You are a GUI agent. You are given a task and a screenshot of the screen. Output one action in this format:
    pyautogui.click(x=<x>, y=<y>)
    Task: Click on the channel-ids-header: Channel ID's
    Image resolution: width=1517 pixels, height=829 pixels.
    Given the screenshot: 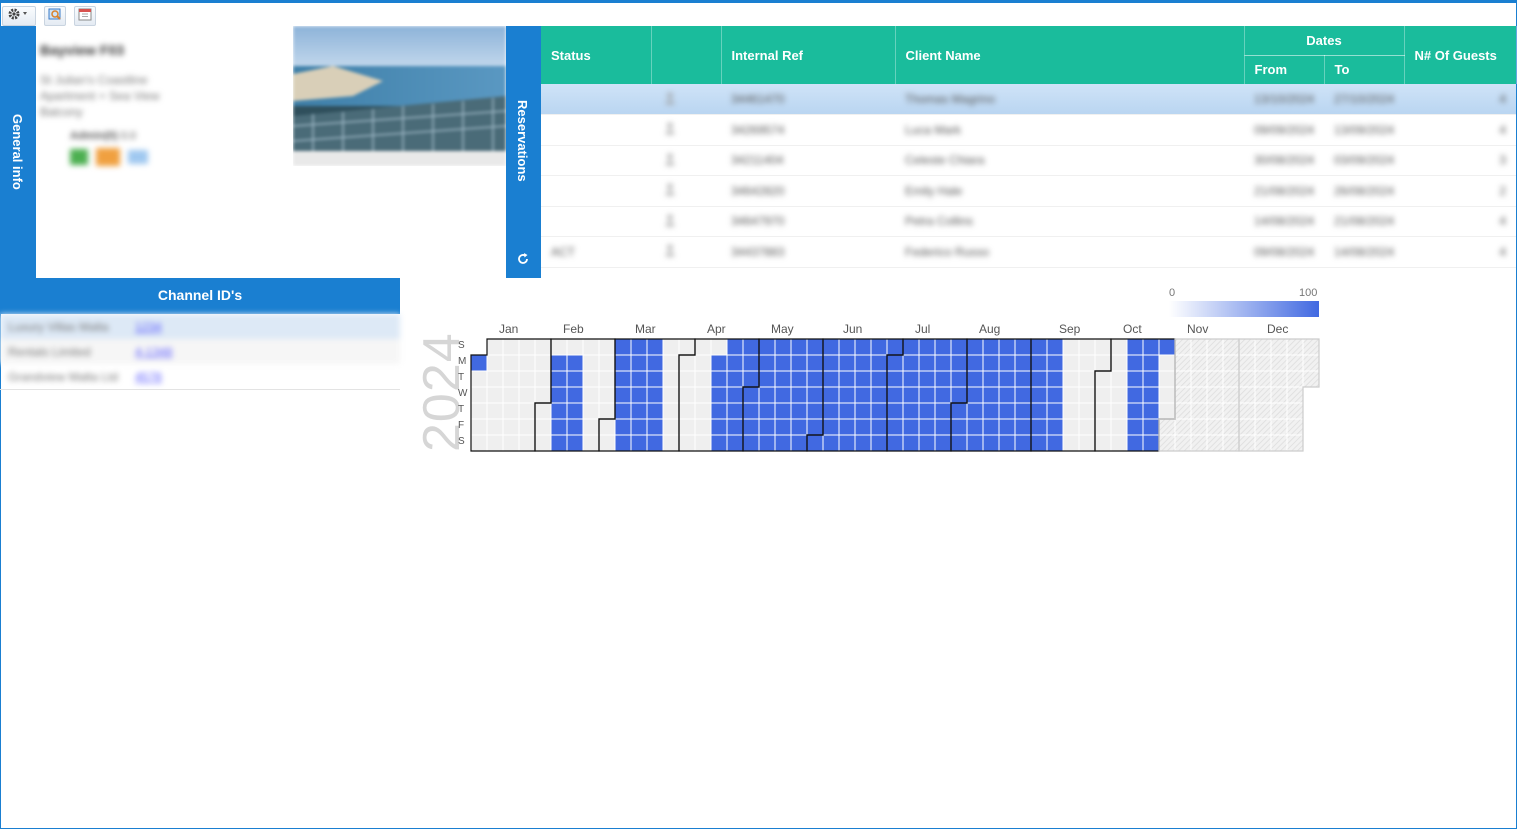 What is the action you would take?
    pyautogui.click(x=200, y=296)
    